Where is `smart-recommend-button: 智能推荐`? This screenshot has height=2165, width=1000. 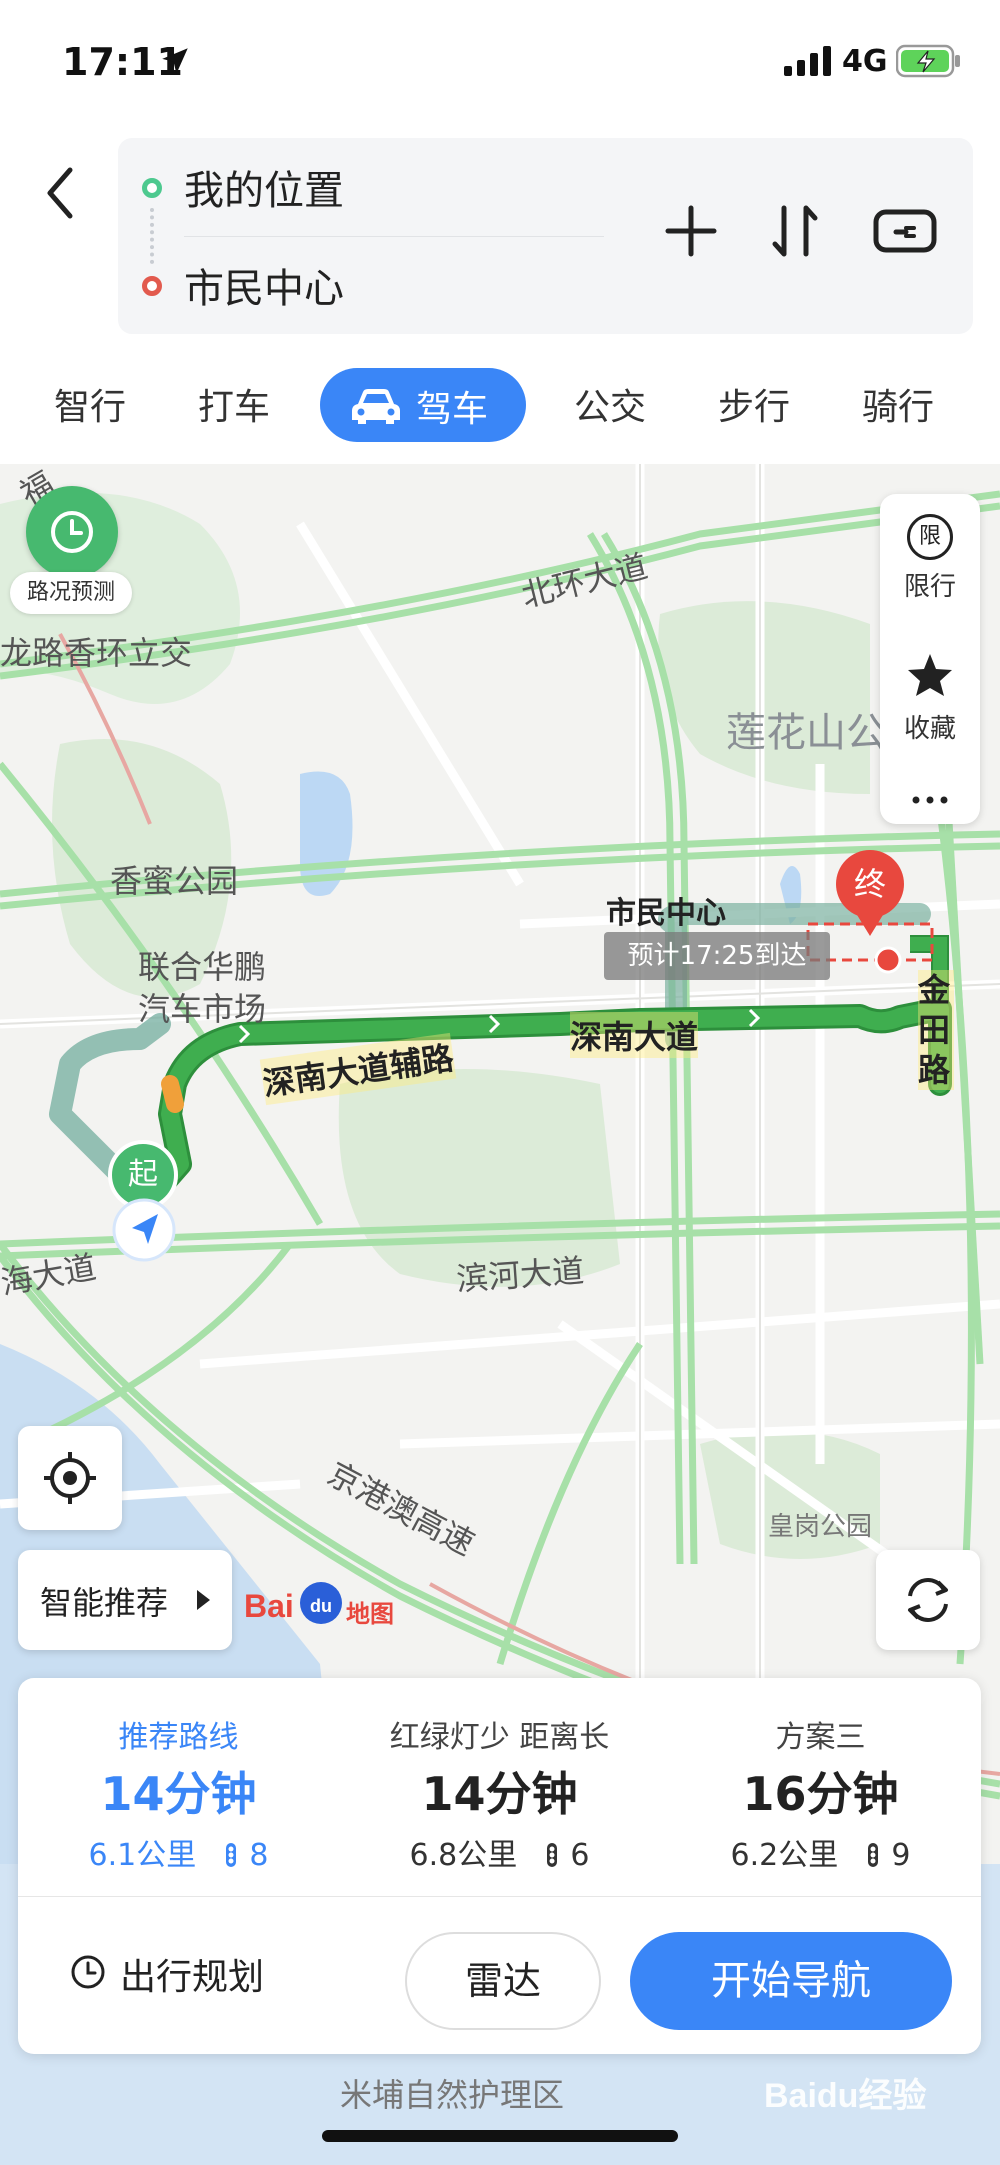 smart-recommend-button: 智能推荐 is located at coordinates (125, 1600).